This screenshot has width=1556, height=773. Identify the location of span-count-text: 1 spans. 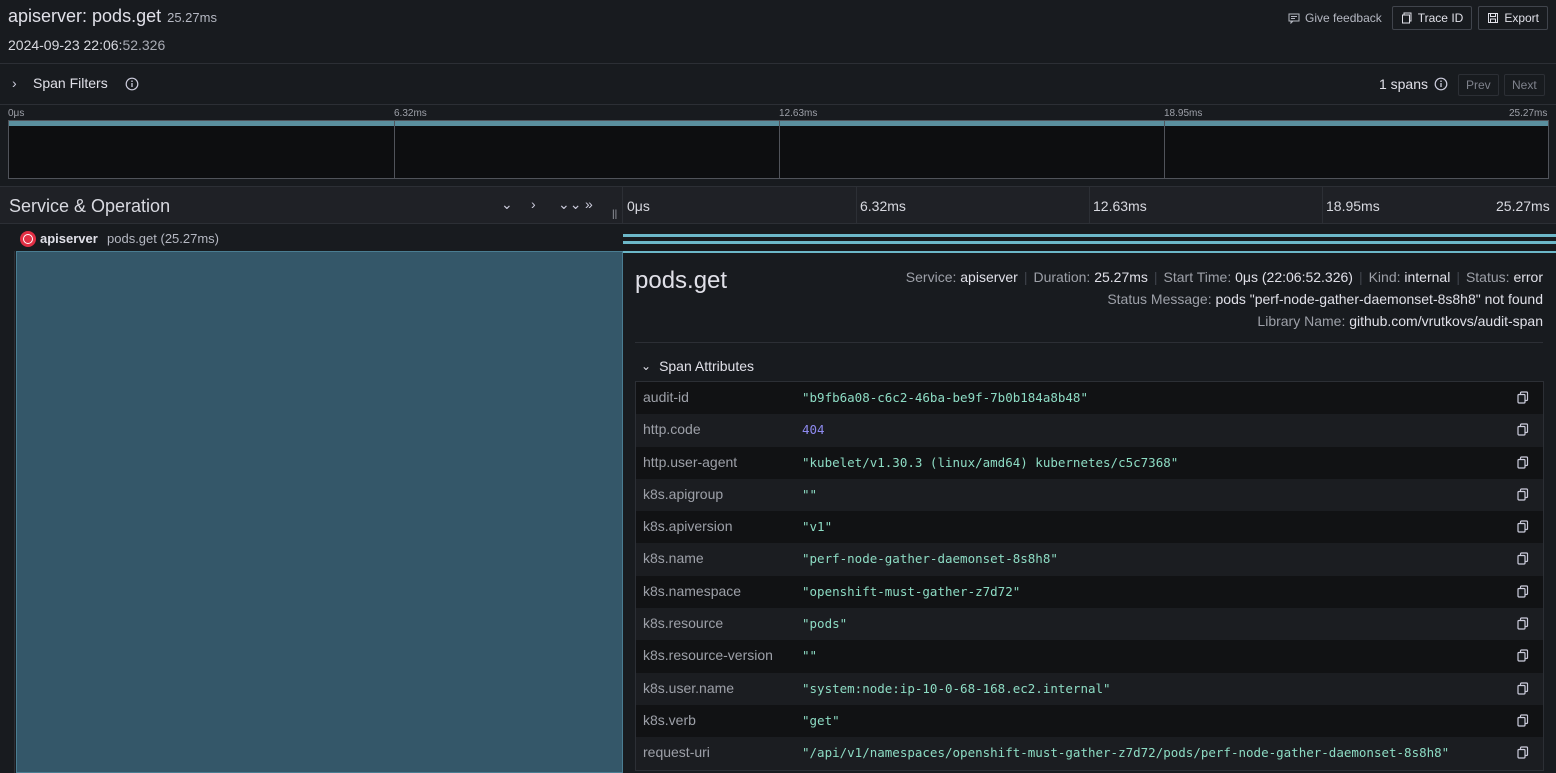
(1403, 84).